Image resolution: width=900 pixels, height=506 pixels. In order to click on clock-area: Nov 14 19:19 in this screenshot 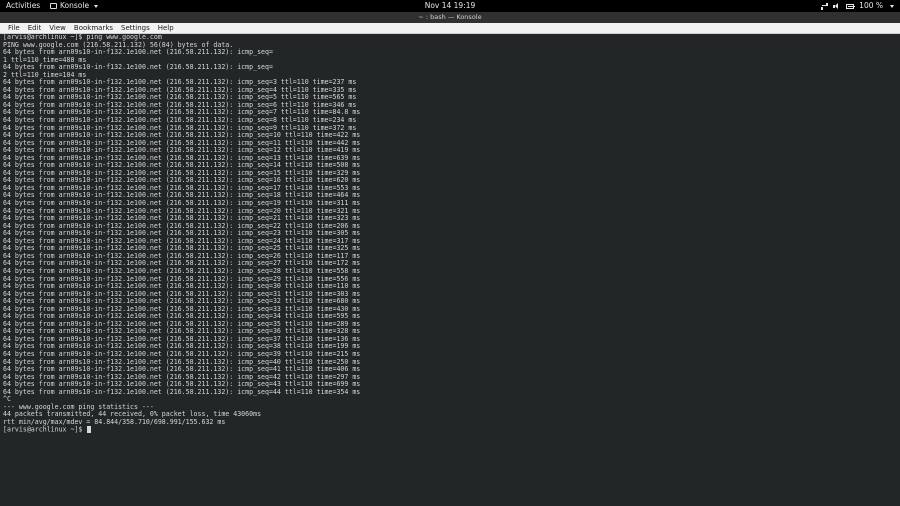, I will do `click(450, 6)`.